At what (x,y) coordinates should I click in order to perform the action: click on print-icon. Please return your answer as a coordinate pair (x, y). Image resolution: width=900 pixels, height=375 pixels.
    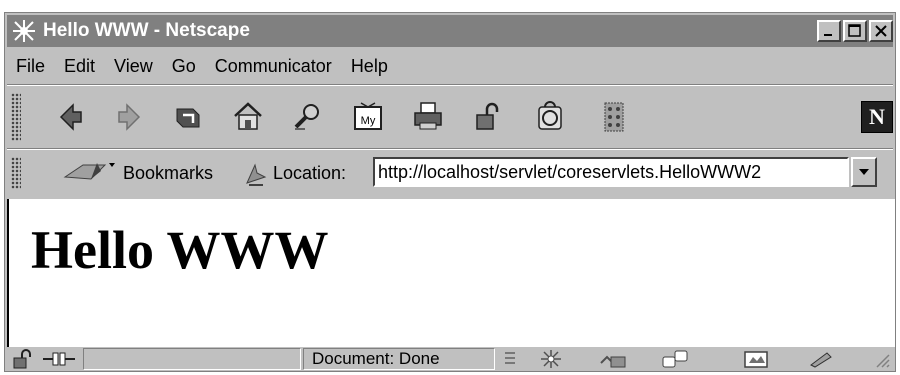
    Looking at the image, I should click on (428, 116).